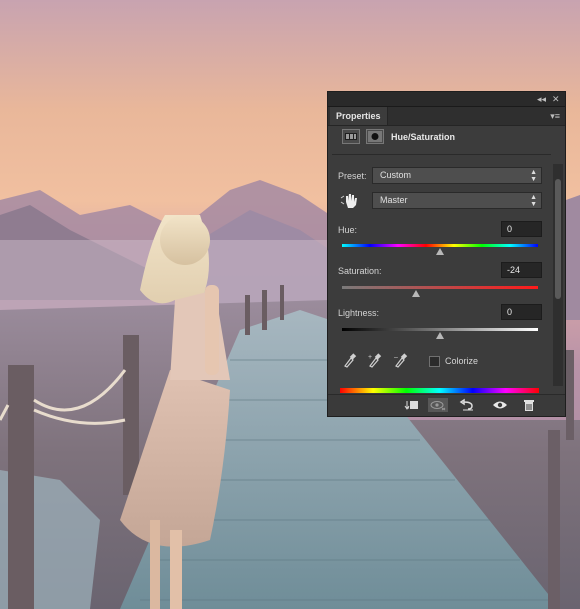 The height and width of the screenshot is (609, 580). What do you see at coordinates (541, 99) in the screenshot?
I see `collapse-icon: ◂◂` at bounding box center [541, 99].